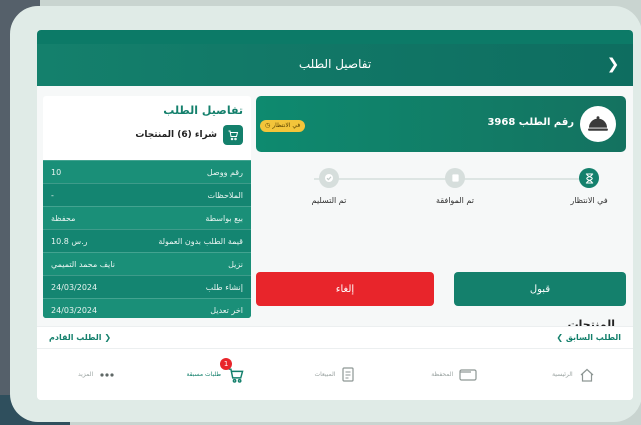  Describe the element at coordinates (345, 289) in the screenshot. I see `cancel-button: إلغاء` at that location.